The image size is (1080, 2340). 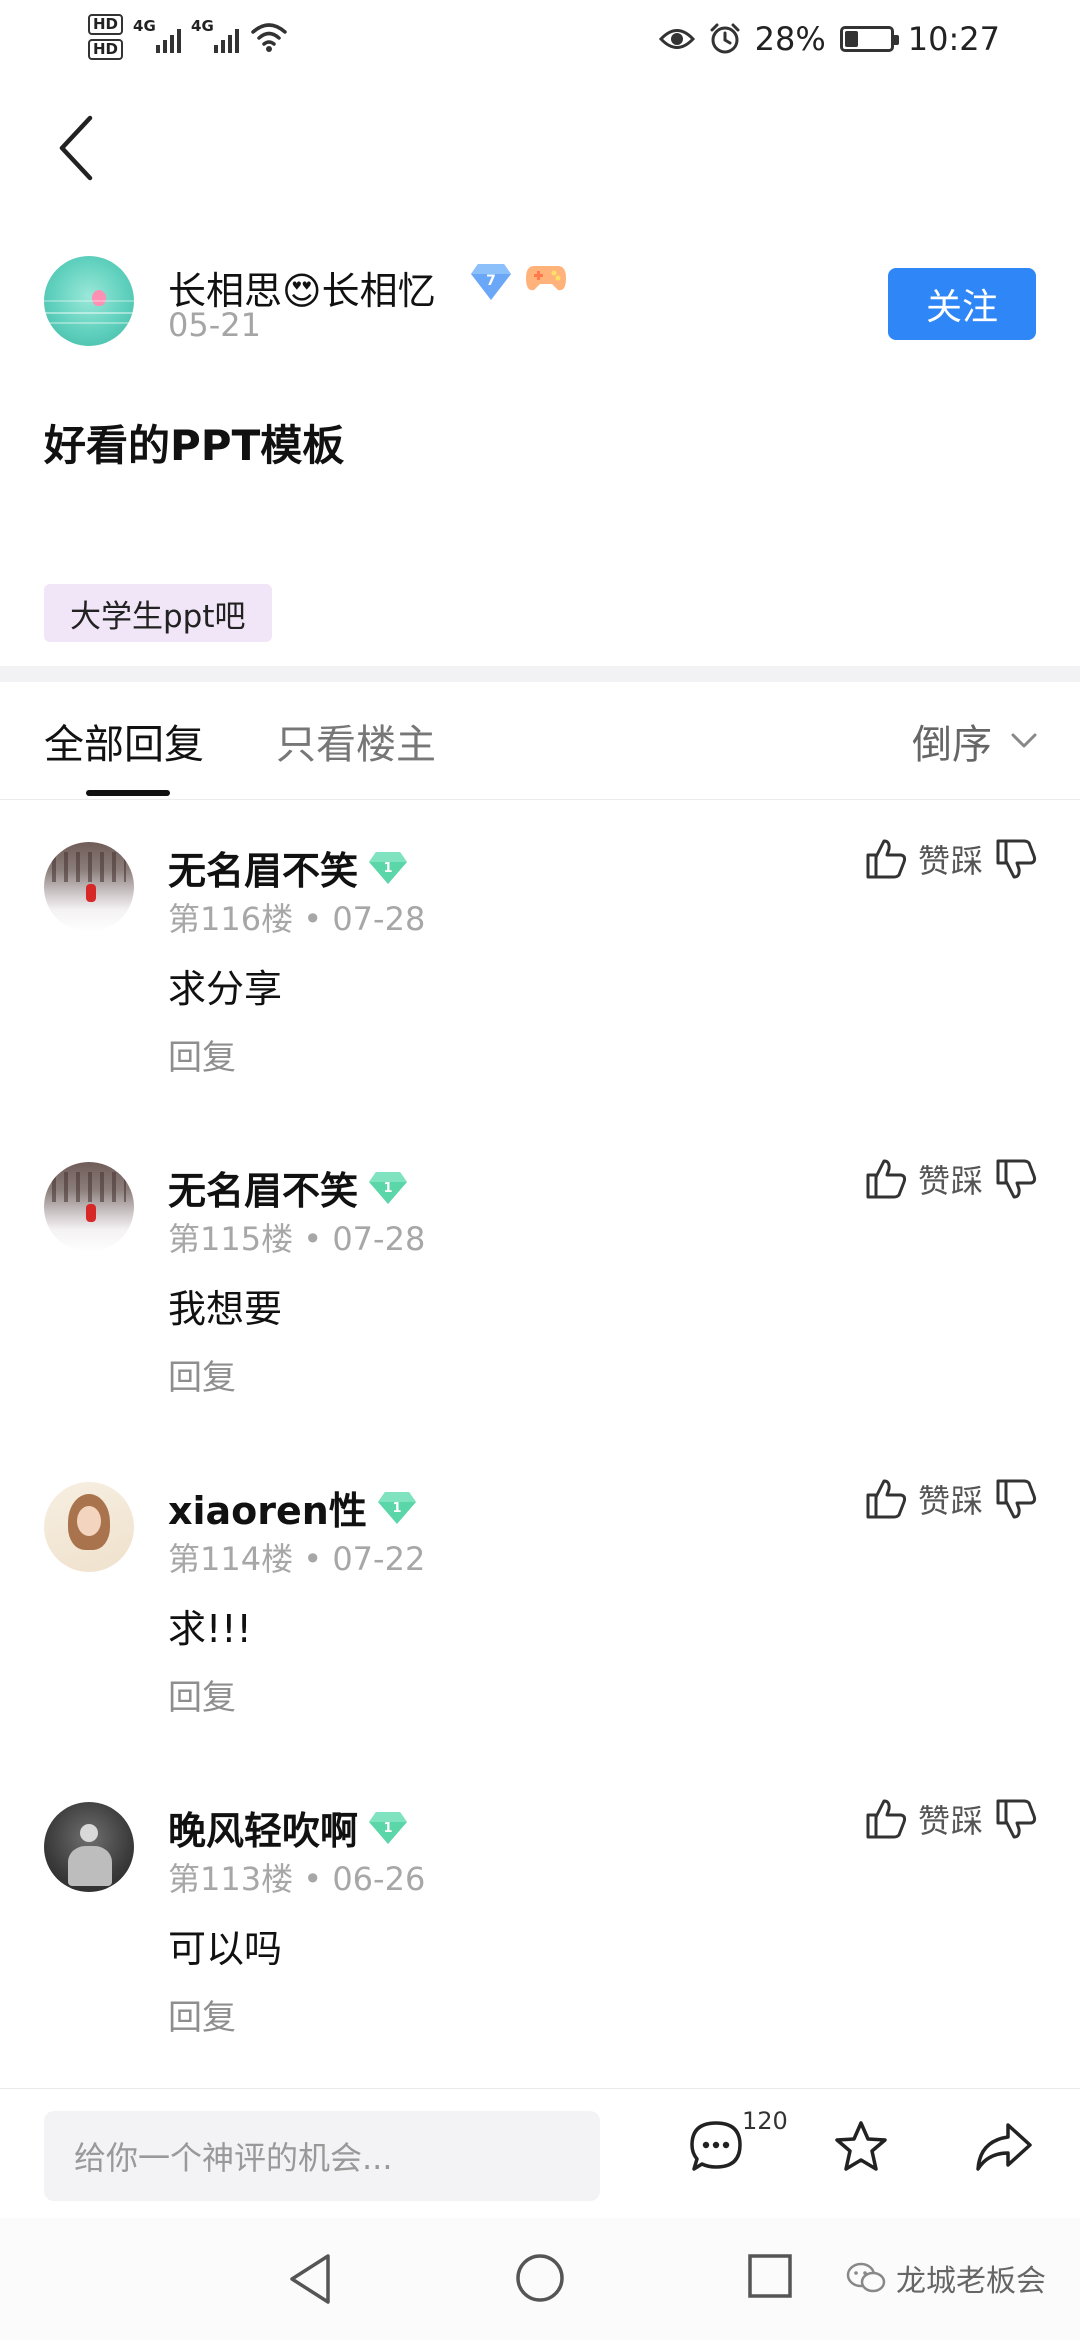 I want to click on post-author: 长相思😍长相忆 7 05-21 关注, so click(x=540, y=304).